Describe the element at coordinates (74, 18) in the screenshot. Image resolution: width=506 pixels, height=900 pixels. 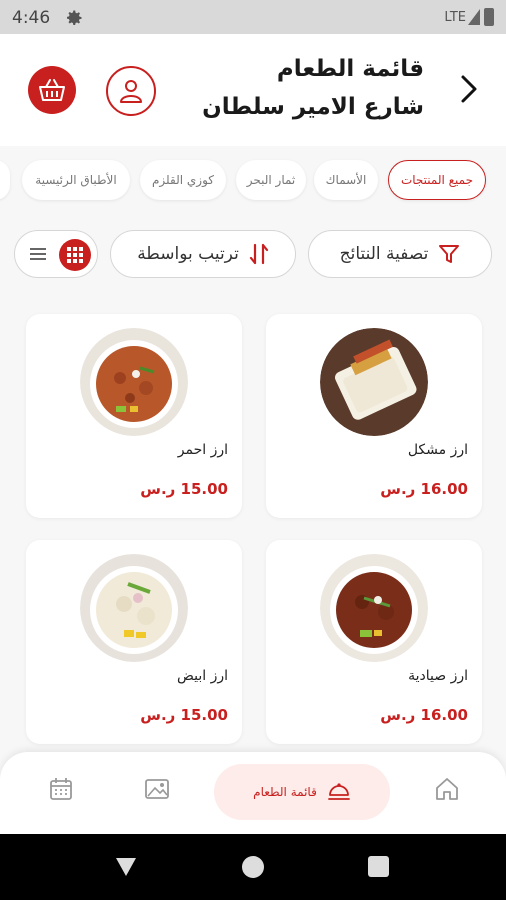
I see `settings-gear-icon` at that location.